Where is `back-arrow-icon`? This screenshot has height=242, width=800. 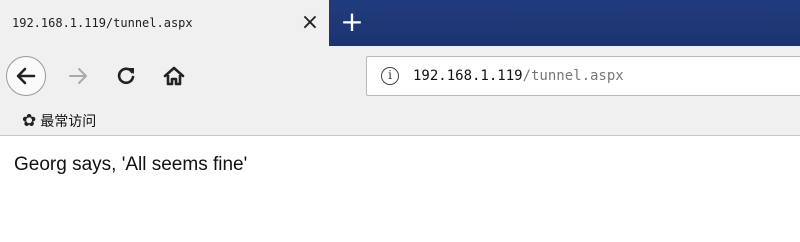
back-arrow-icon is located at coordinates (26, 76).